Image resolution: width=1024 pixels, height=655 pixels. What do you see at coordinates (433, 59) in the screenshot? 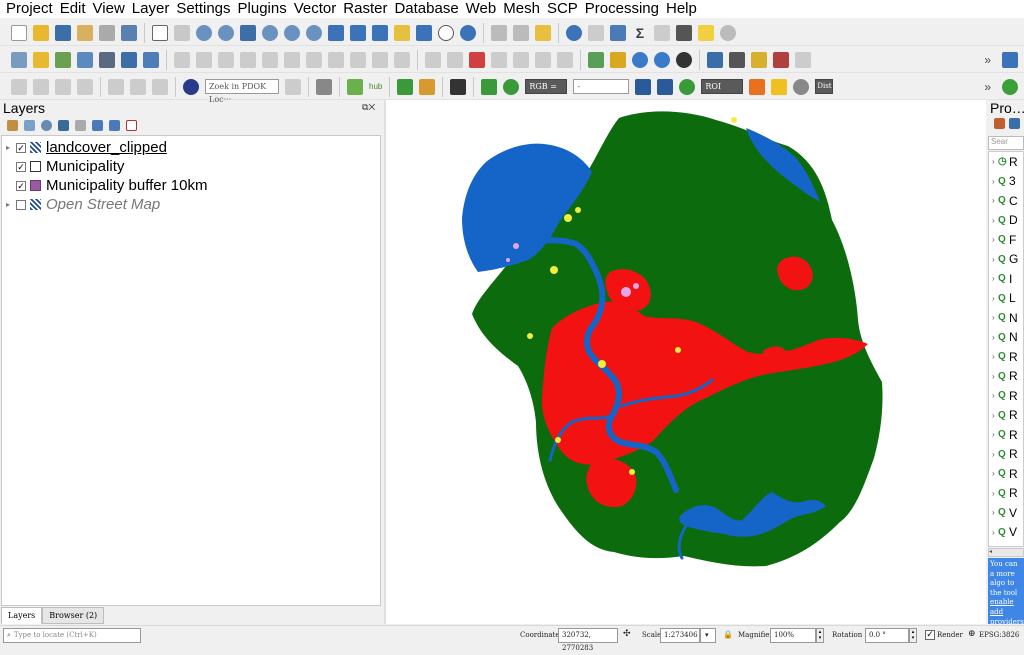
I see `label-icon` at bounding box center [433, 59].